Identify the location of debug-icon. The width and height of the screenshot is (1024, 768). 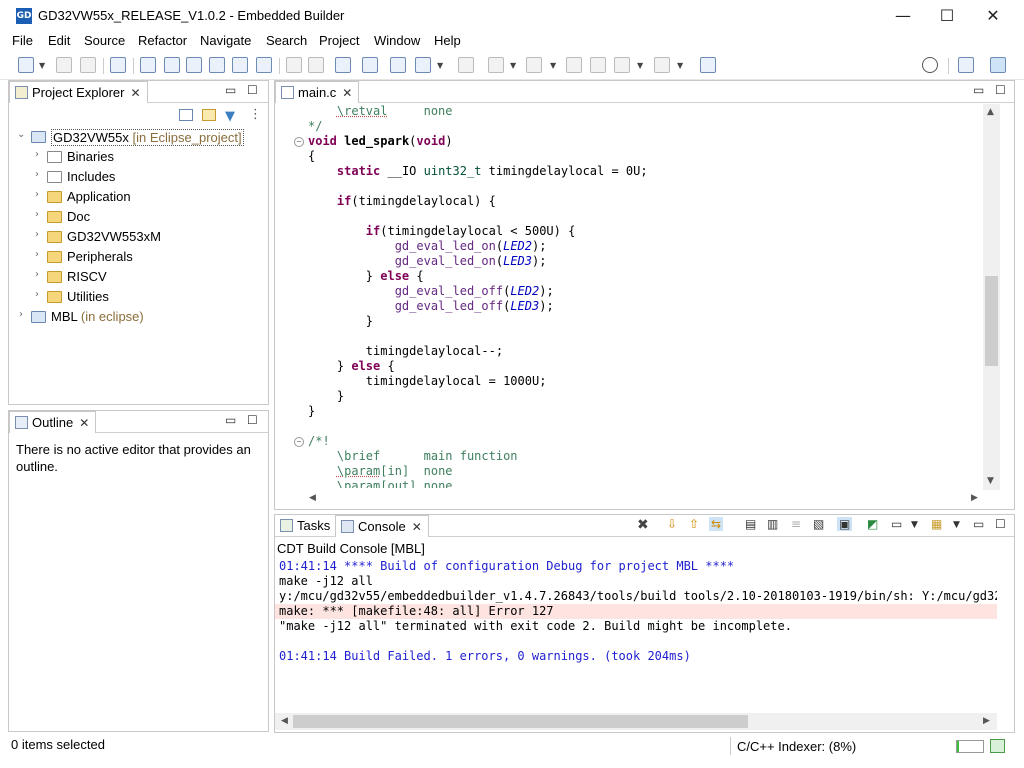
(148, 65).